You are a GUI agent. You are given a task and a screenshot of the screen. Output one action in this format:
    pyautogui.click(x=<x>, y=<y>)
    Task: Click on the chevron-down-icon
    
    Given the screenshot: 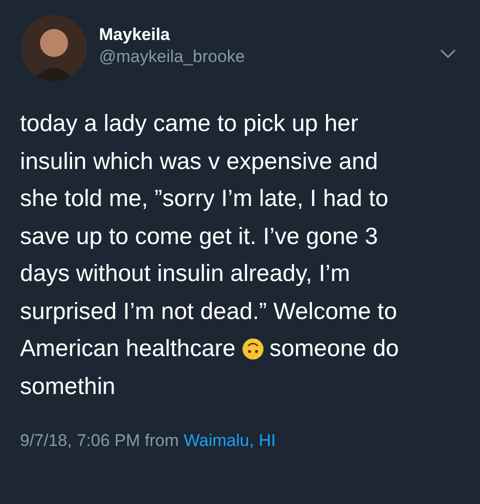 What is the action you would take?
    pyautogui.click(x=448, y=54)
    